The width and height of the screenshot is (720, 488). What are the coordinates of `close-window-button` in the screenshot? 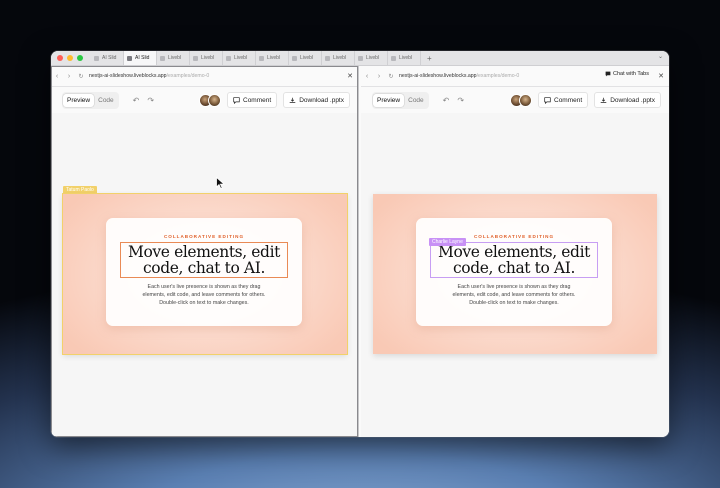 It's located at (60, 58).